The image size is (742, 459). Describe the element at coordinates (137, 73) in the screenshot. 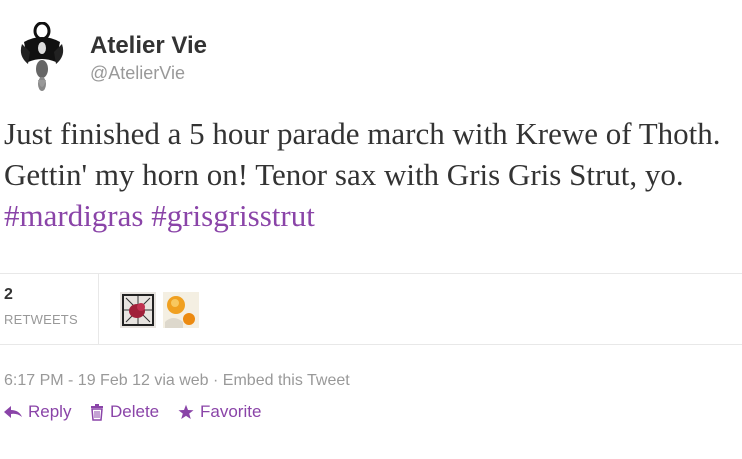

I see `author-handle: @AtelierVie` at that location.